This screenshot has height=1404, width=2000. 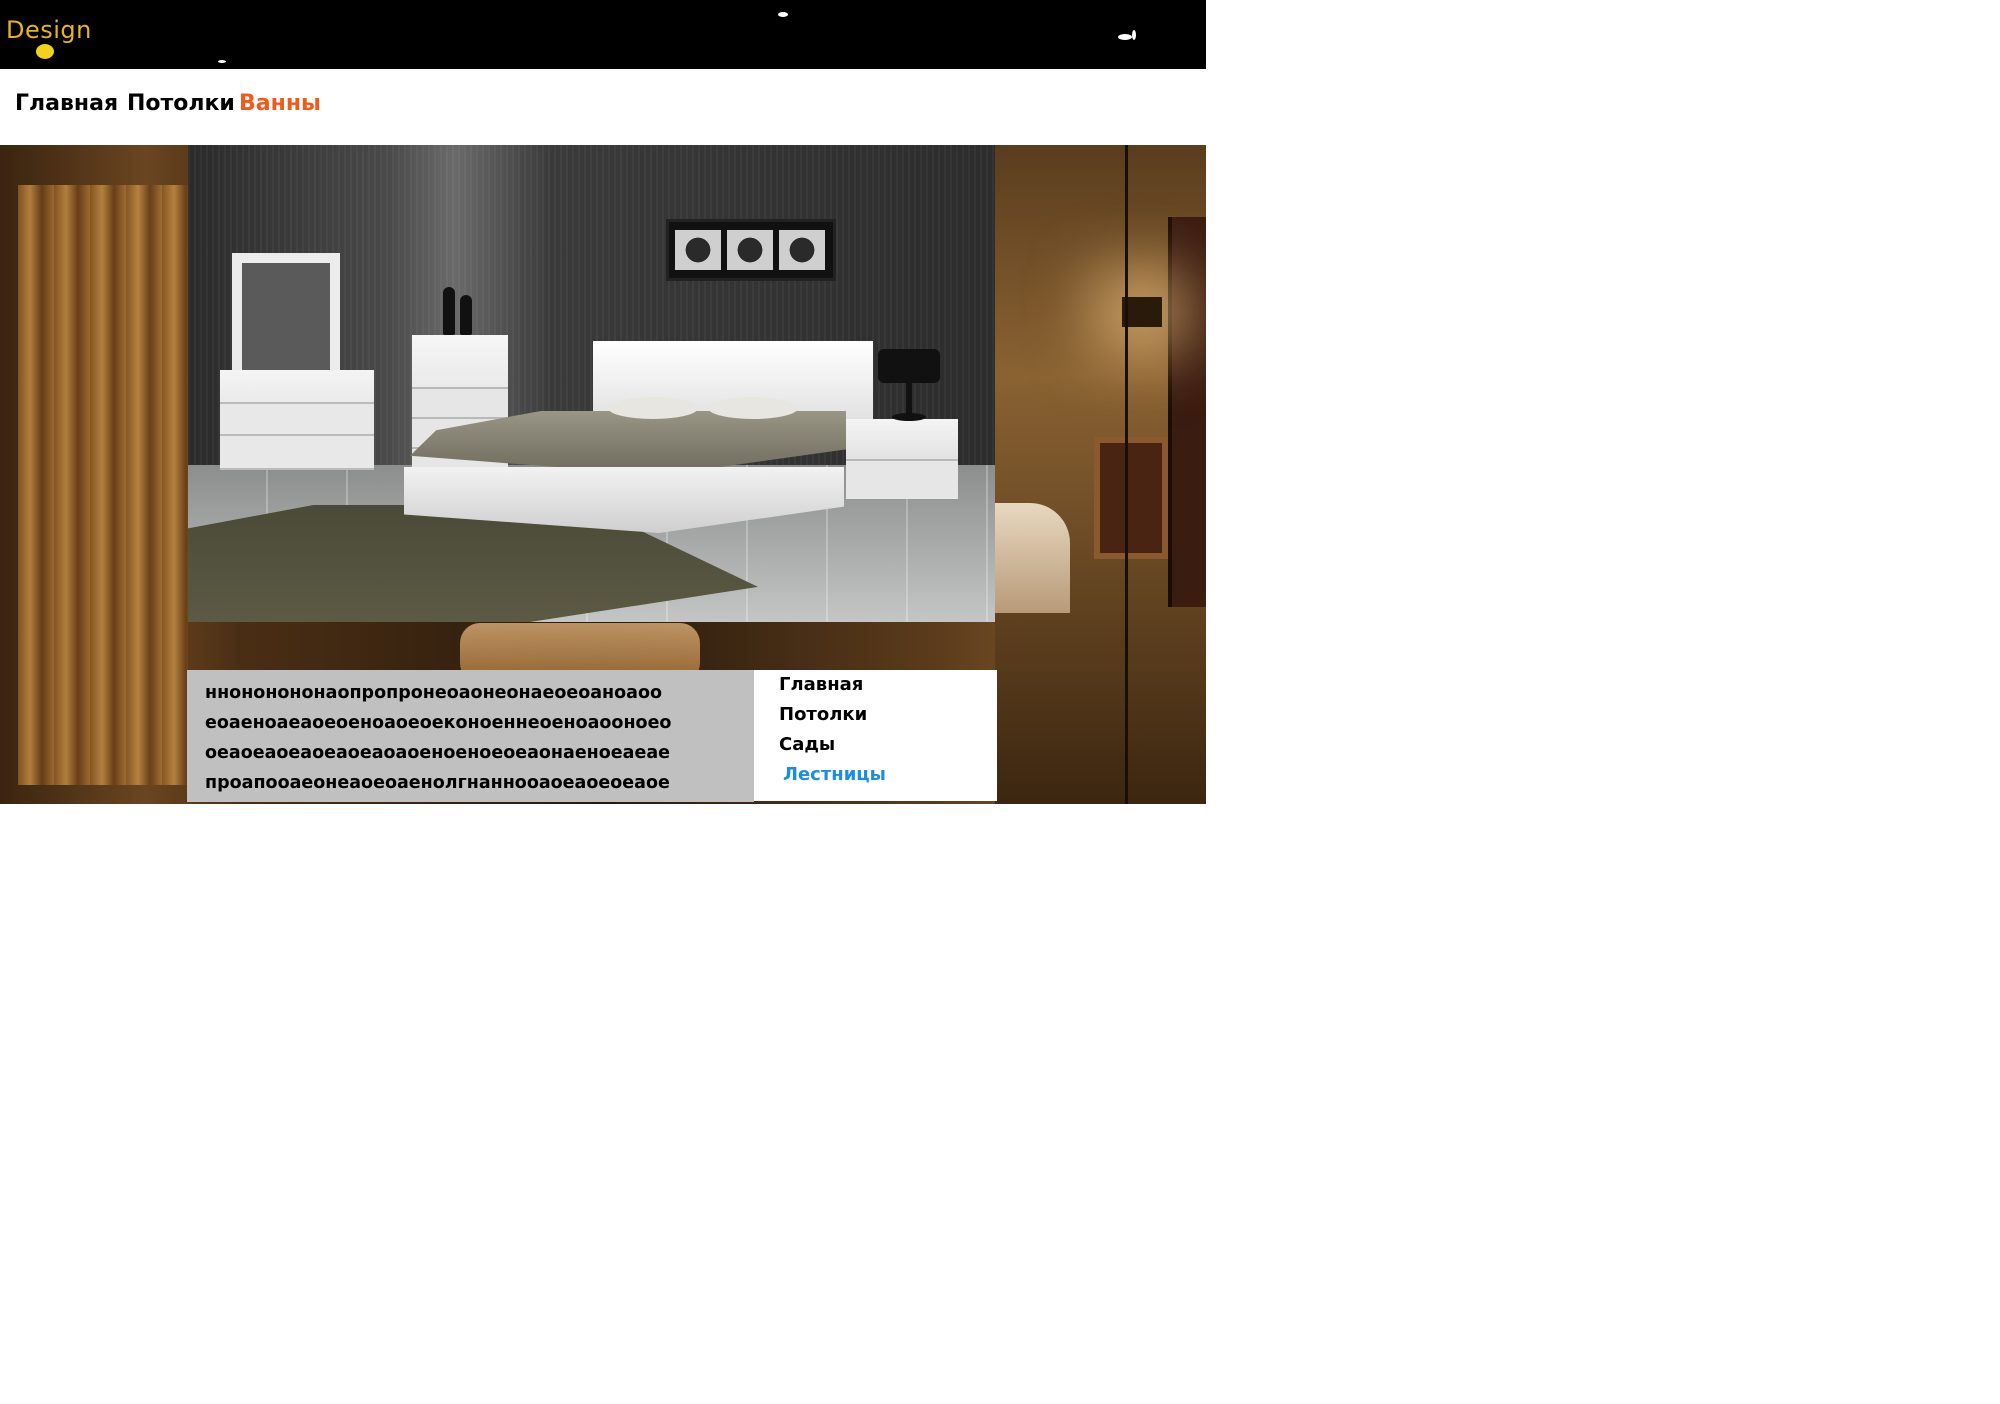 I want to click on content-line: еоаеноаеаоеоеноаоеоеконоеннеоеноаооноео, so click(x=438, y=723).